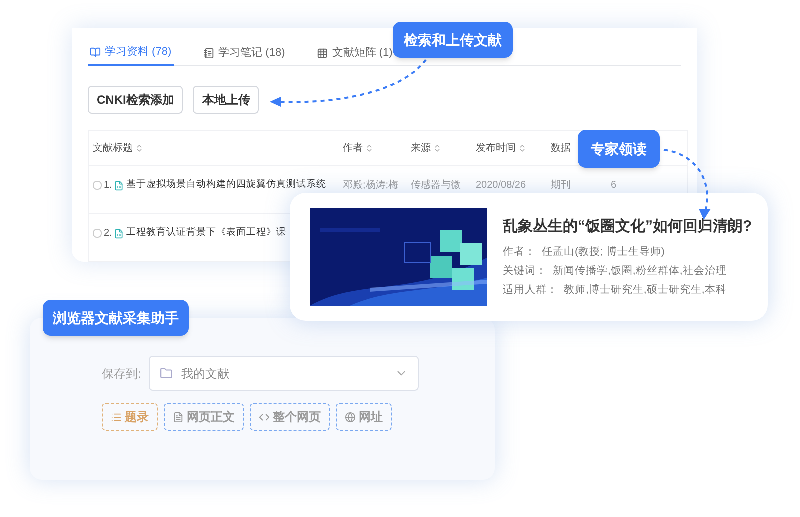 This screenshot has height=517, width=800. Describe the element at coordinates (136, 100) in the screenshot. I see `toolbar-button: CNKI检索添加` at that location.